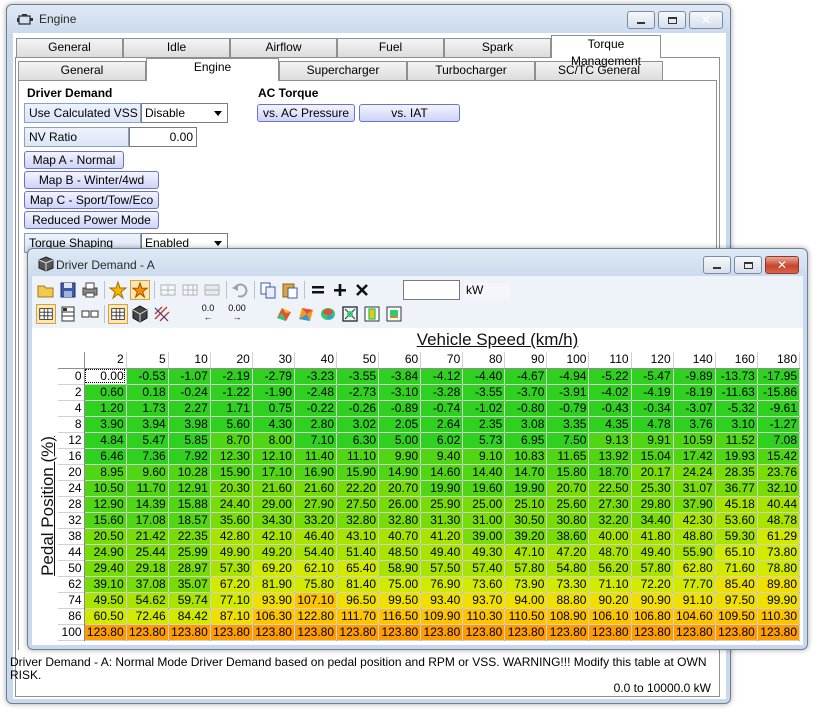 Image resolution: width=820 pixels, height=712 pixels. What do you see at coordinates (526, 520) in the screenshot?
I see `table-cell: 30.50` at bounding box center [526, 520].